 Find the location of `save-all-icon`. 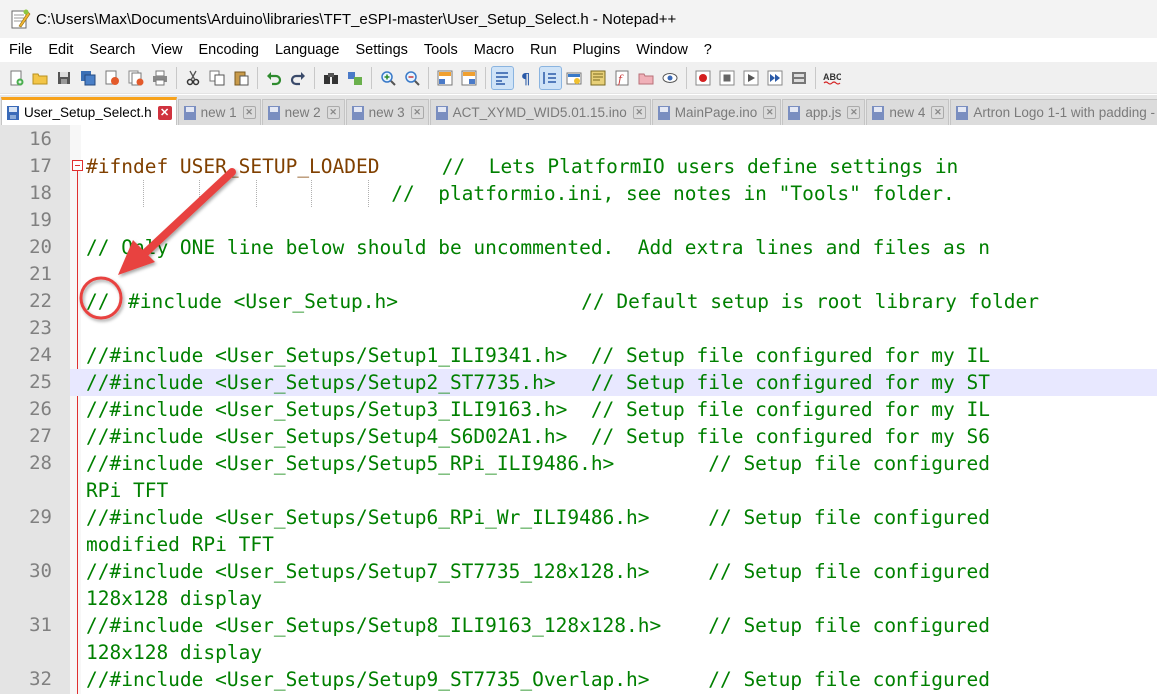

save-all-icon is located at coordinates (88, 78).